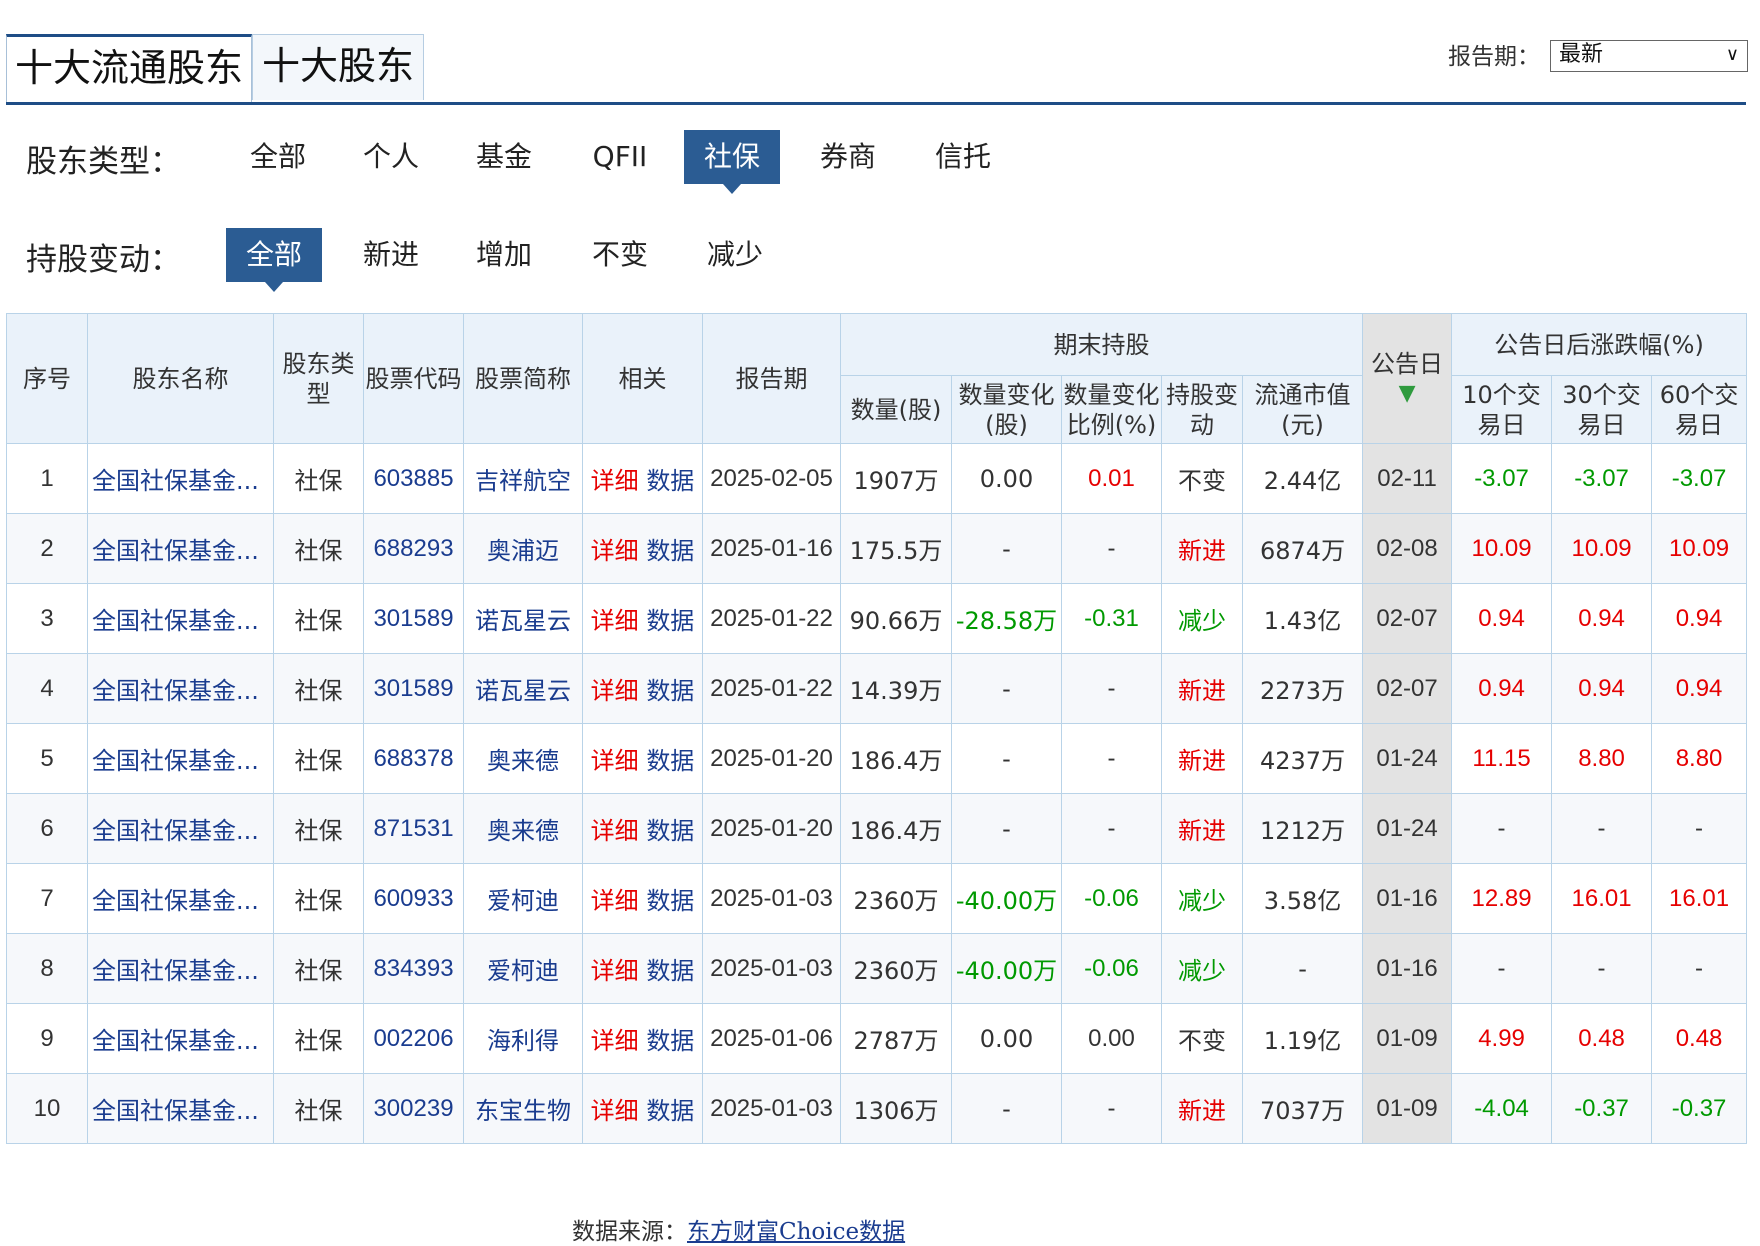 The width and height of the screenshot is (1760, 1246). I want to click on cell-stock-code: 600933, so click(413, 898).